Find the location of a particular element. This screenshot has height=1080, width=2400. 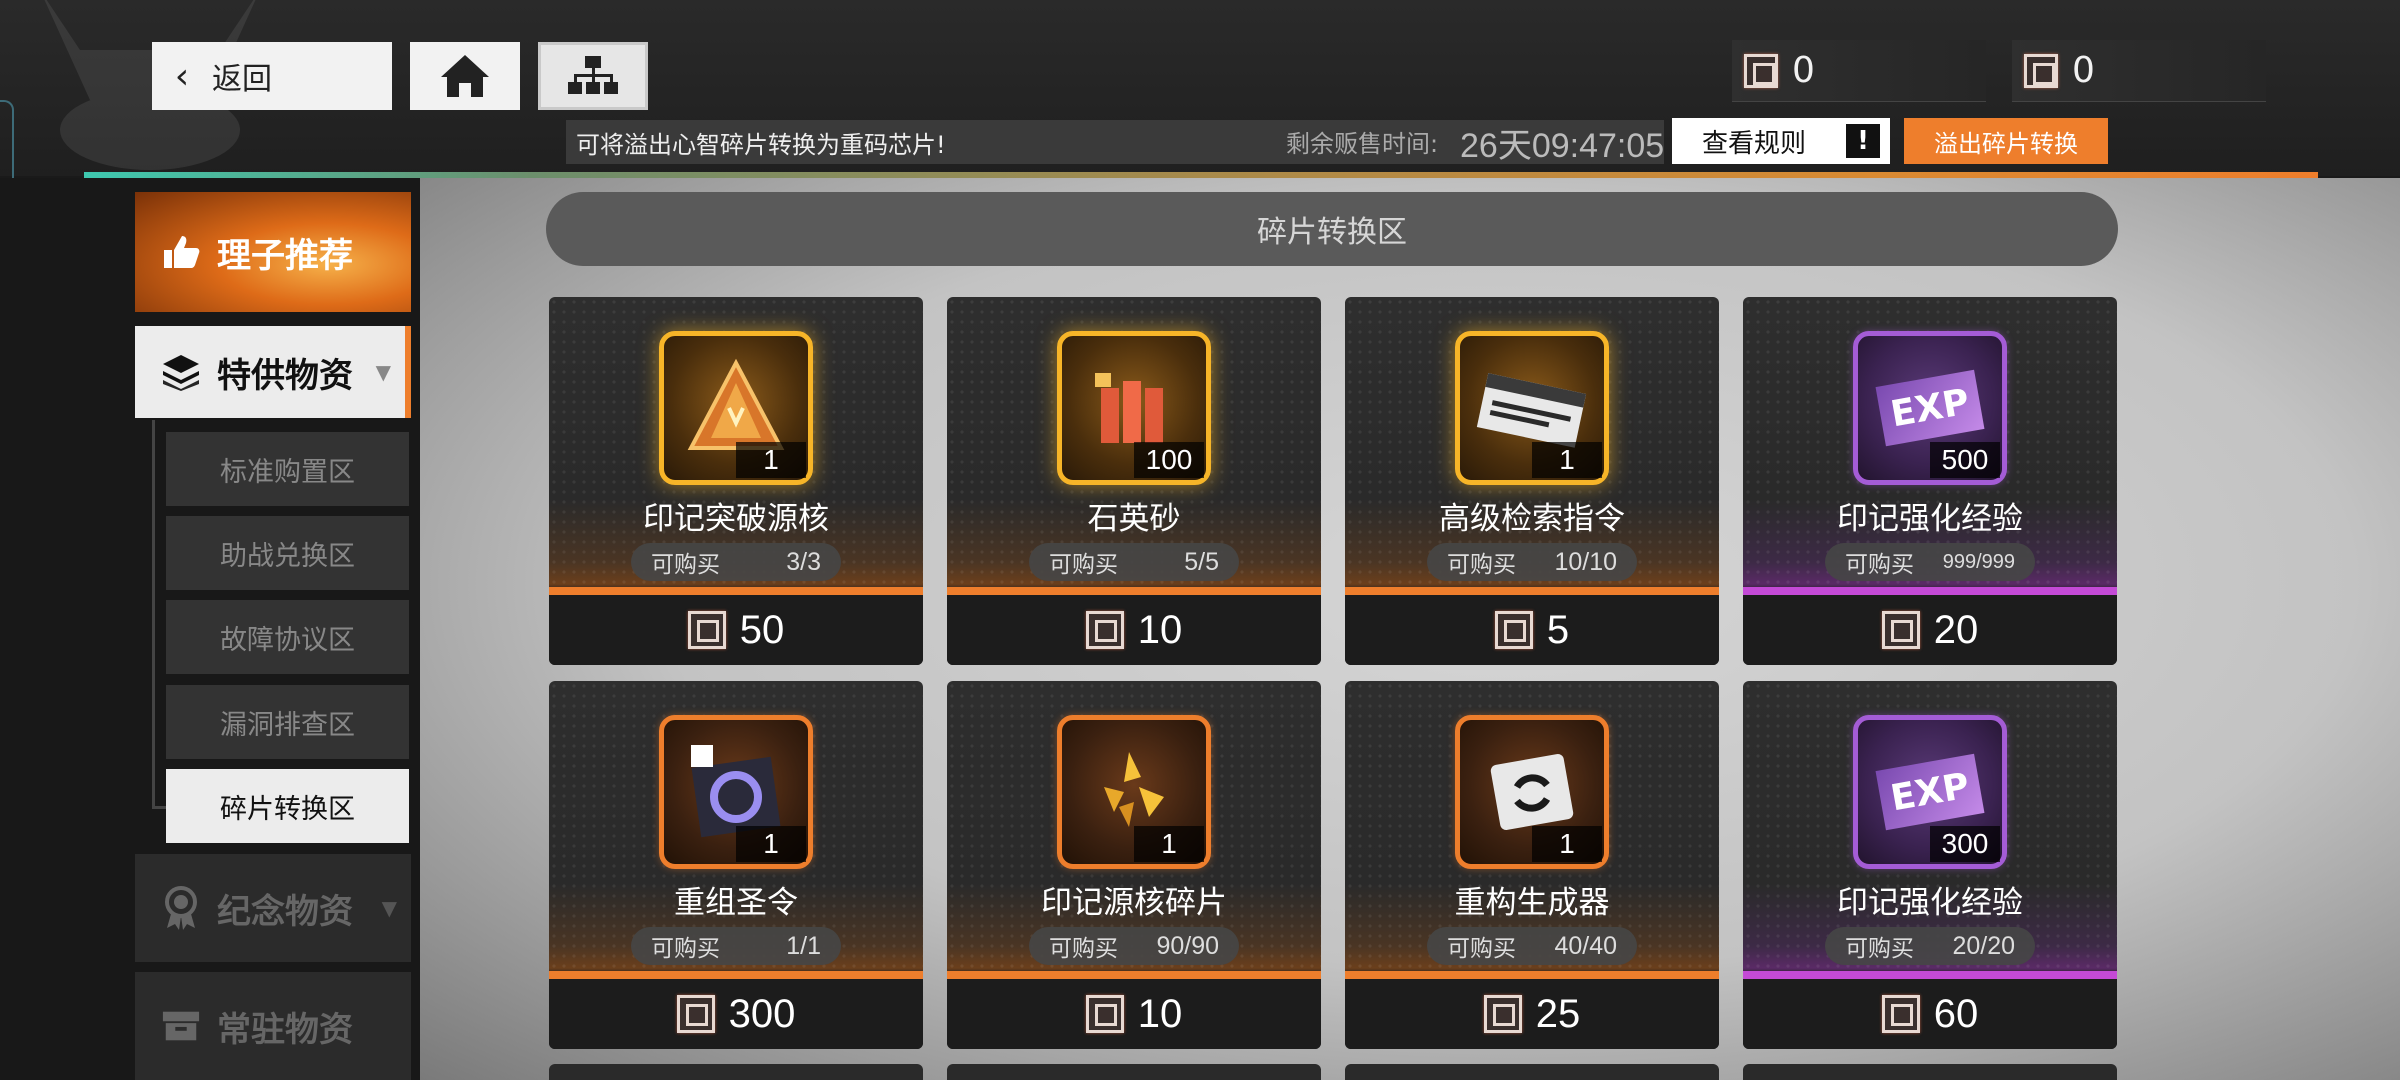

badge-icon is located at coordinates (181, 908).